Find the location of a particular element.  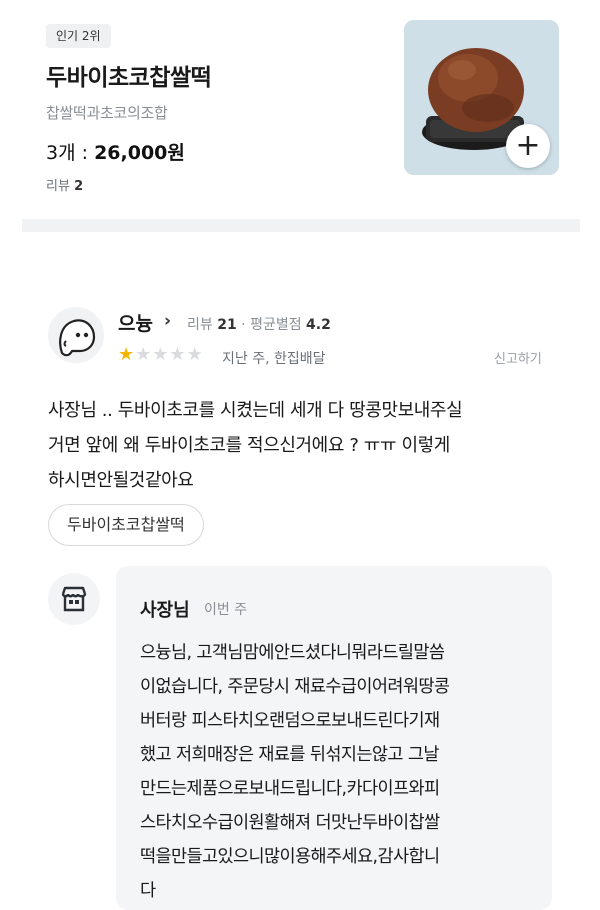

menu-price: 3개 : 26,000원 is located at coordinates (115, 151).